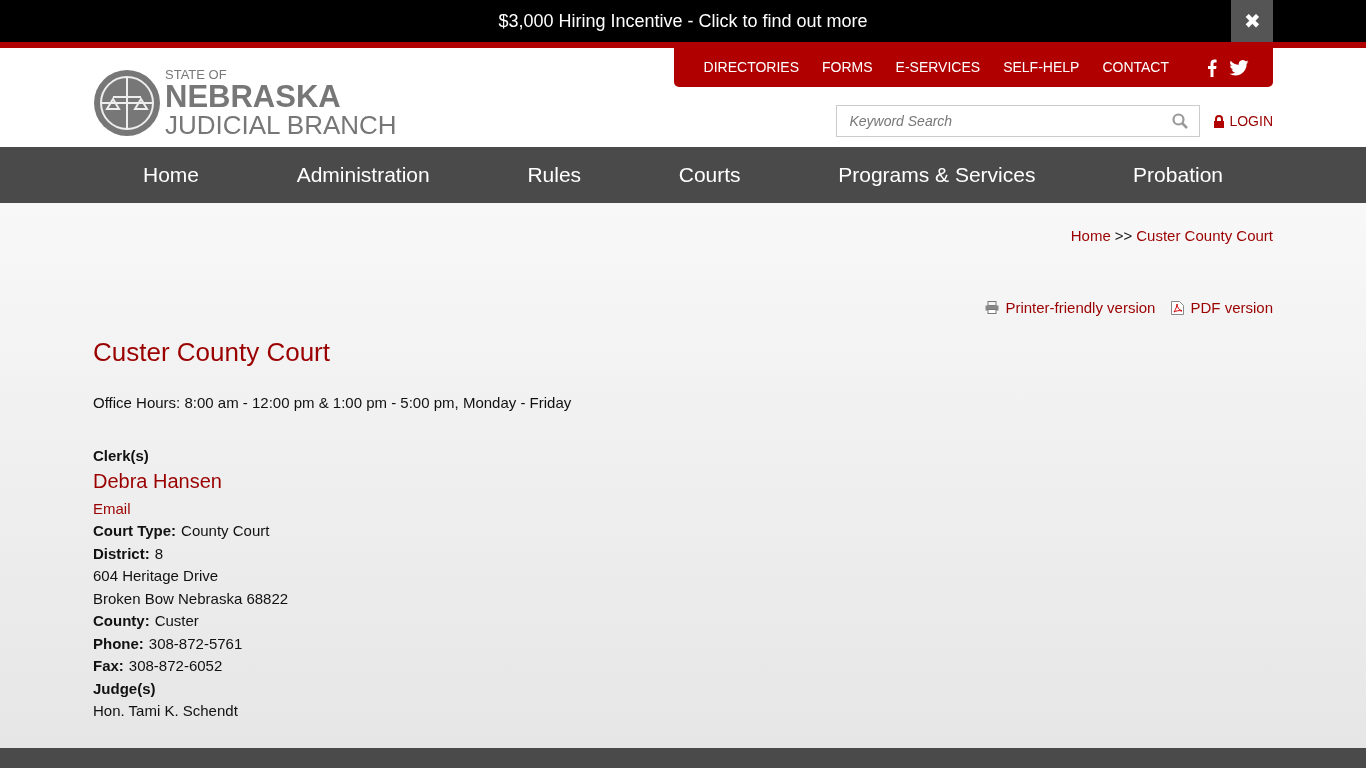  What do you see at coordinates (195, 643) in the screenshot?
I see `field-value: 308-872-5761` at bounding box center [195, 643].